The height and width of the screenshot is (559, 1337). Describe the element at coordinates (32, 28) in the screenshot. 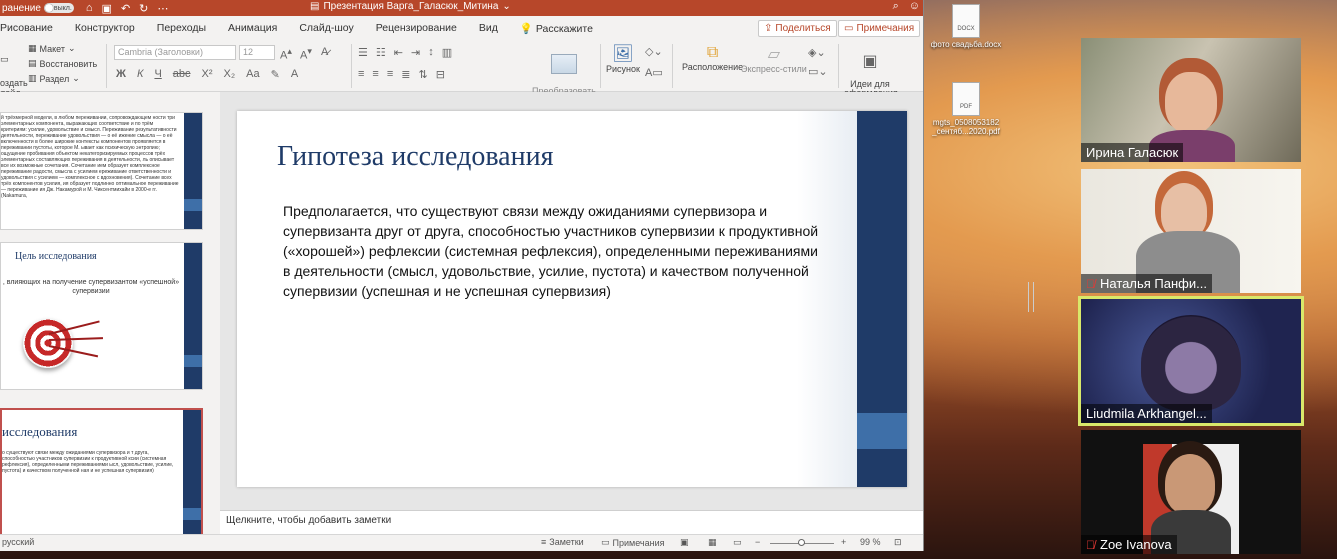

I see `tab-draw: Рисование` at that location.